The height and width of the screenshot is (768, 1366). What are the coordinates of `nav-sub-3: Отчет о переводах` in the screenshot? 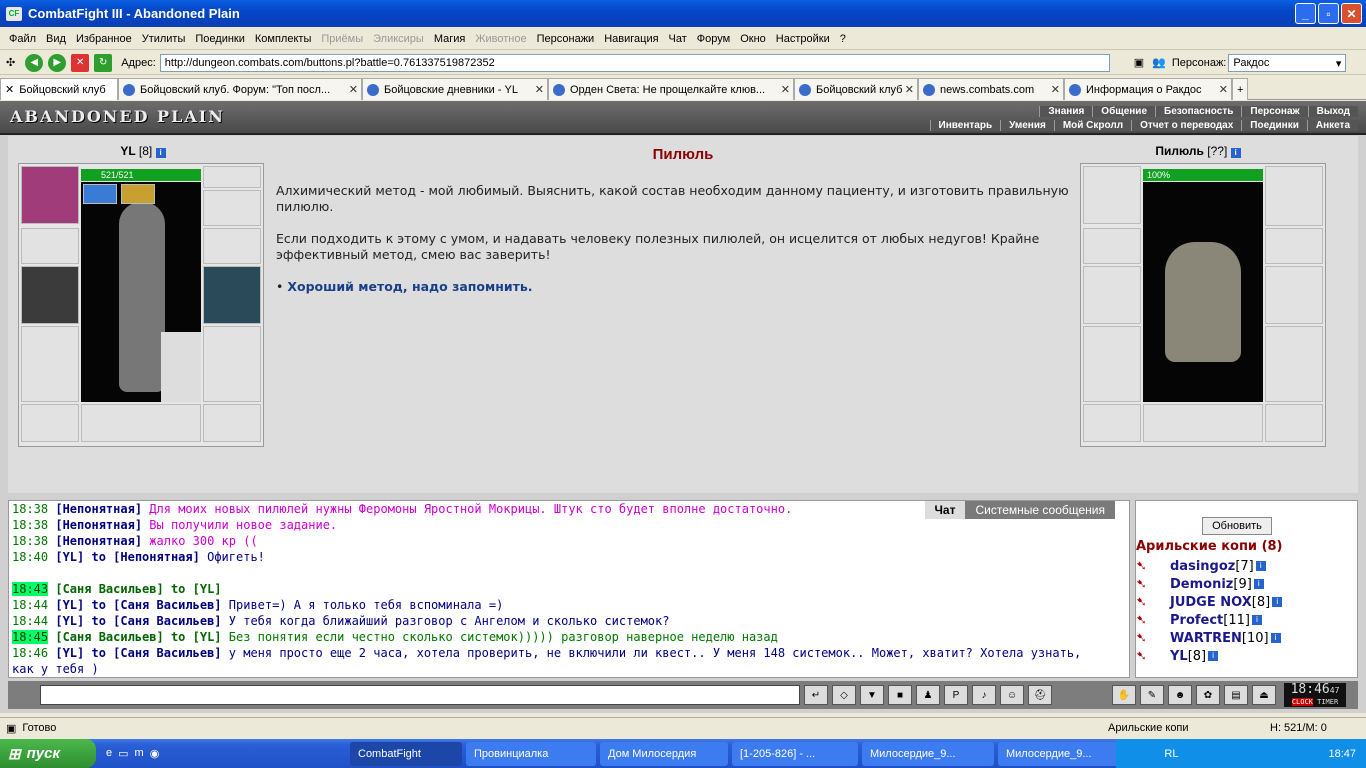 It's located at (1186, 125).